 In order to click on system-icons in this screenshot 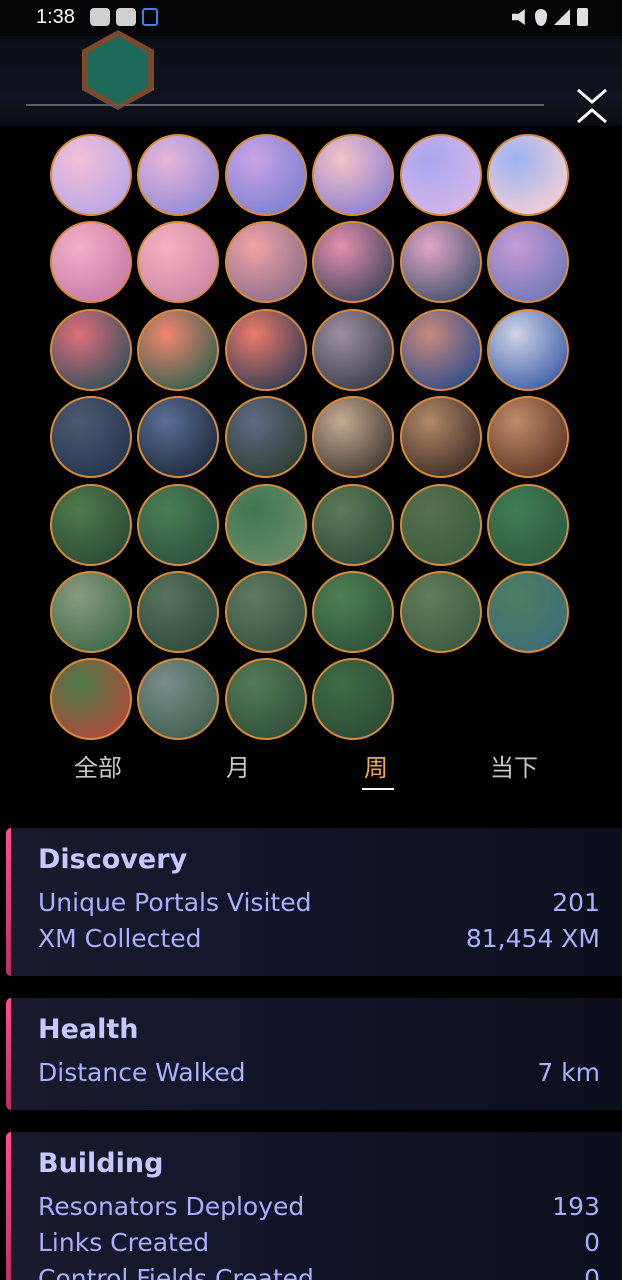, I will do `click(550, 17)`.